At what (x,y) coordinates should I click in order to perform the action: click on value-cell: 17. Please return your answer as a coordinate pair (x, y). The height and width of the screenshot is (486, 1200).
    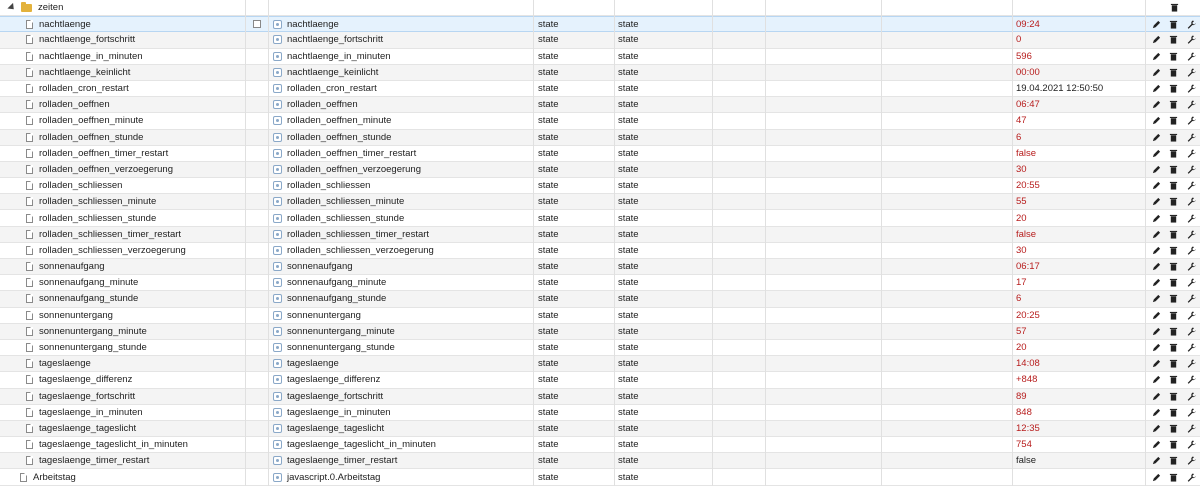
    Looking at the image, I should click on (1080, 282).